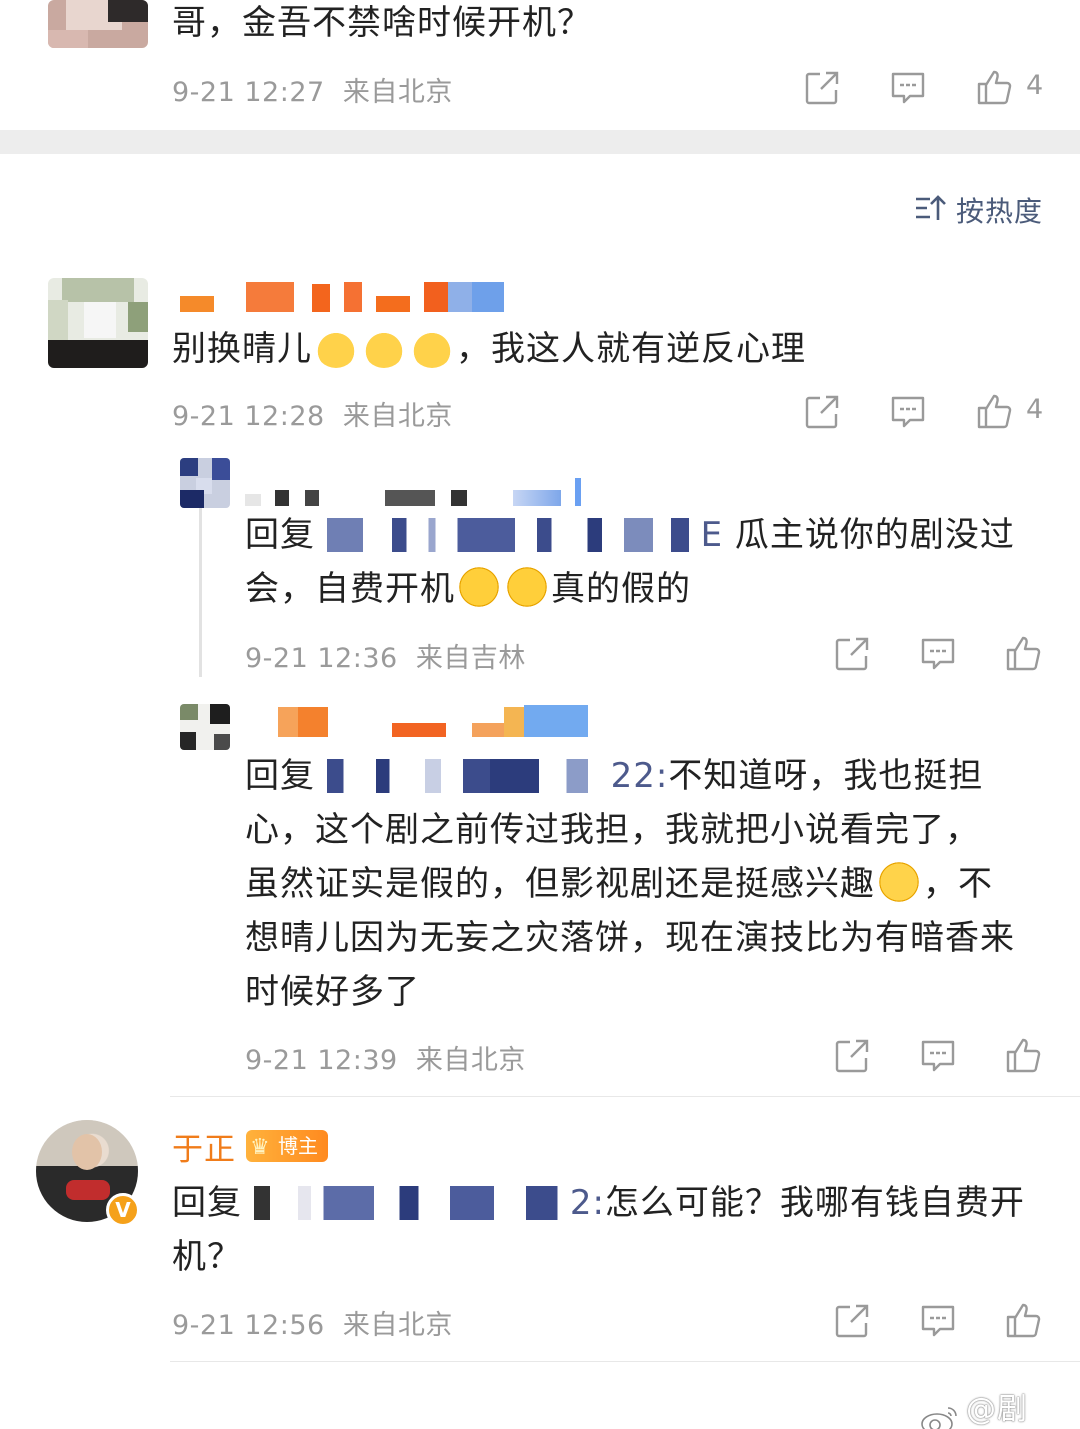 This screenshot has width=1080, height=1429. Describe the element at coordinates (899, 882) in the screenshot. I see `worried-emoji` at that location.